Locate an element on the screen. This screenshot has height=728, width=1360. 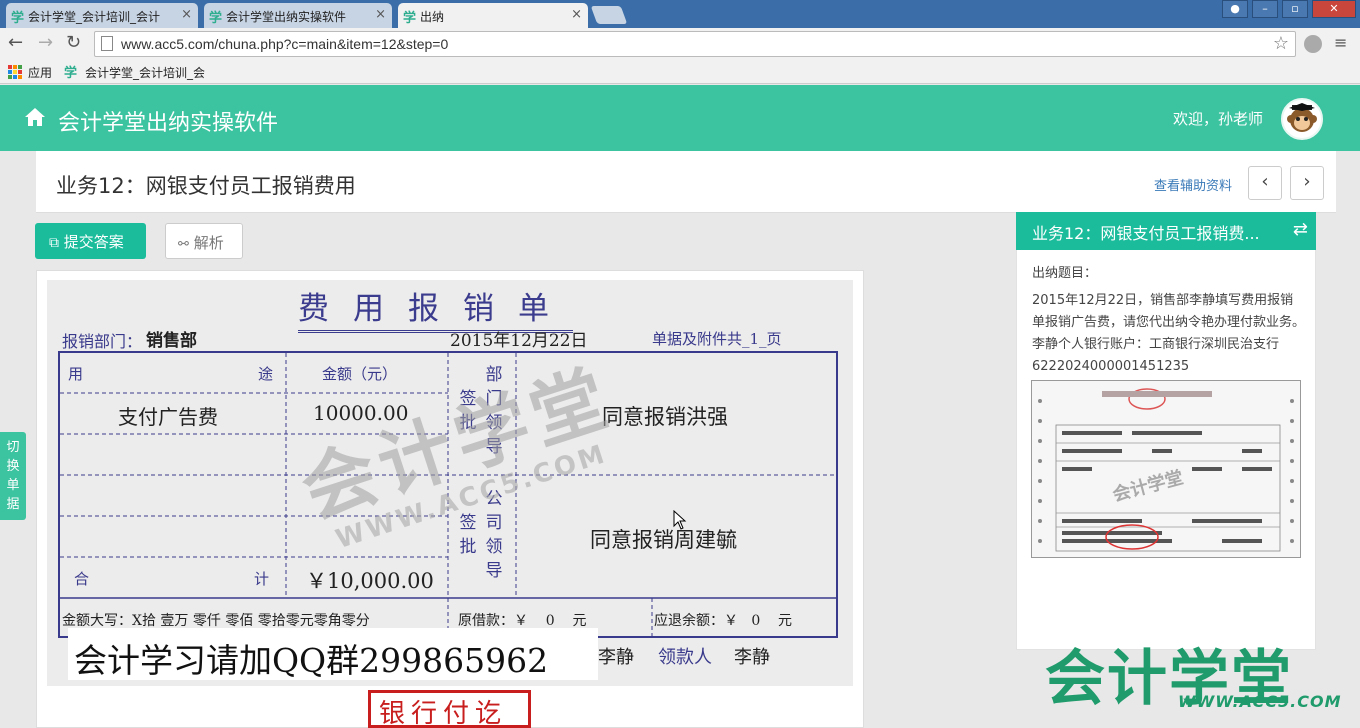
bank-paid-stamp: 银行付讫 is located at coordinates (449, 709).